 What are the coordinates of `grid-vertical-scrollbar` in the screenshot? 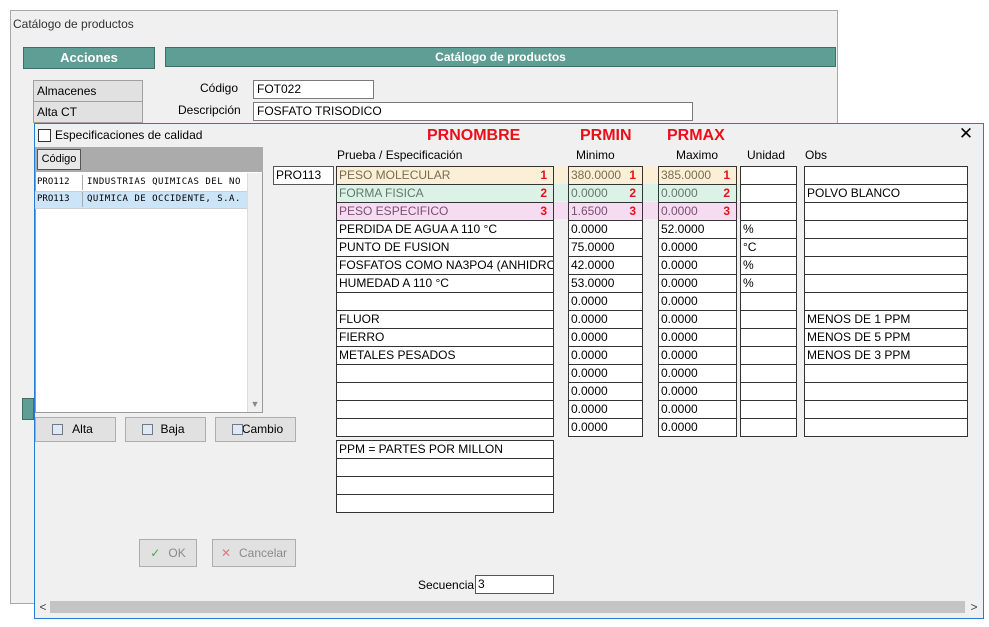 It's located at (254, 292).